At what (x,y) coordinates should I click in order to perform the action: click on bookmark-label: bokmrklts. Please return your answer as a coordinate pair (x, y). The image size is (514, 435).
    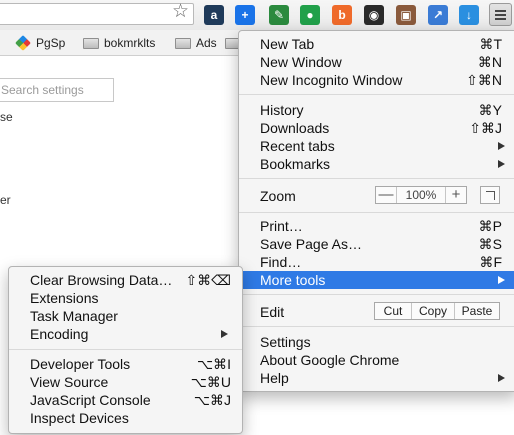
    Looking at the image, I should click on (130, 43).